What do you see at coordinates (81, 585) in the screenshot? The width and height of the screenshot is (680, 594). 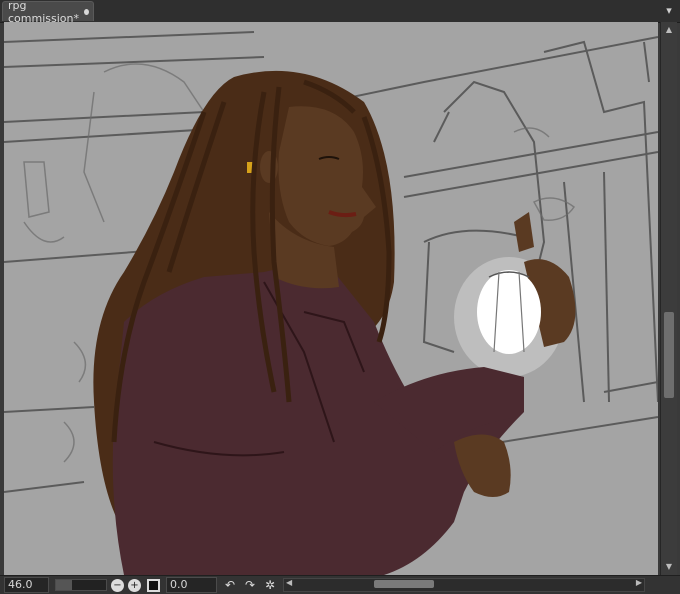 I see `zoom-slider` at bounding box center [81, 585].